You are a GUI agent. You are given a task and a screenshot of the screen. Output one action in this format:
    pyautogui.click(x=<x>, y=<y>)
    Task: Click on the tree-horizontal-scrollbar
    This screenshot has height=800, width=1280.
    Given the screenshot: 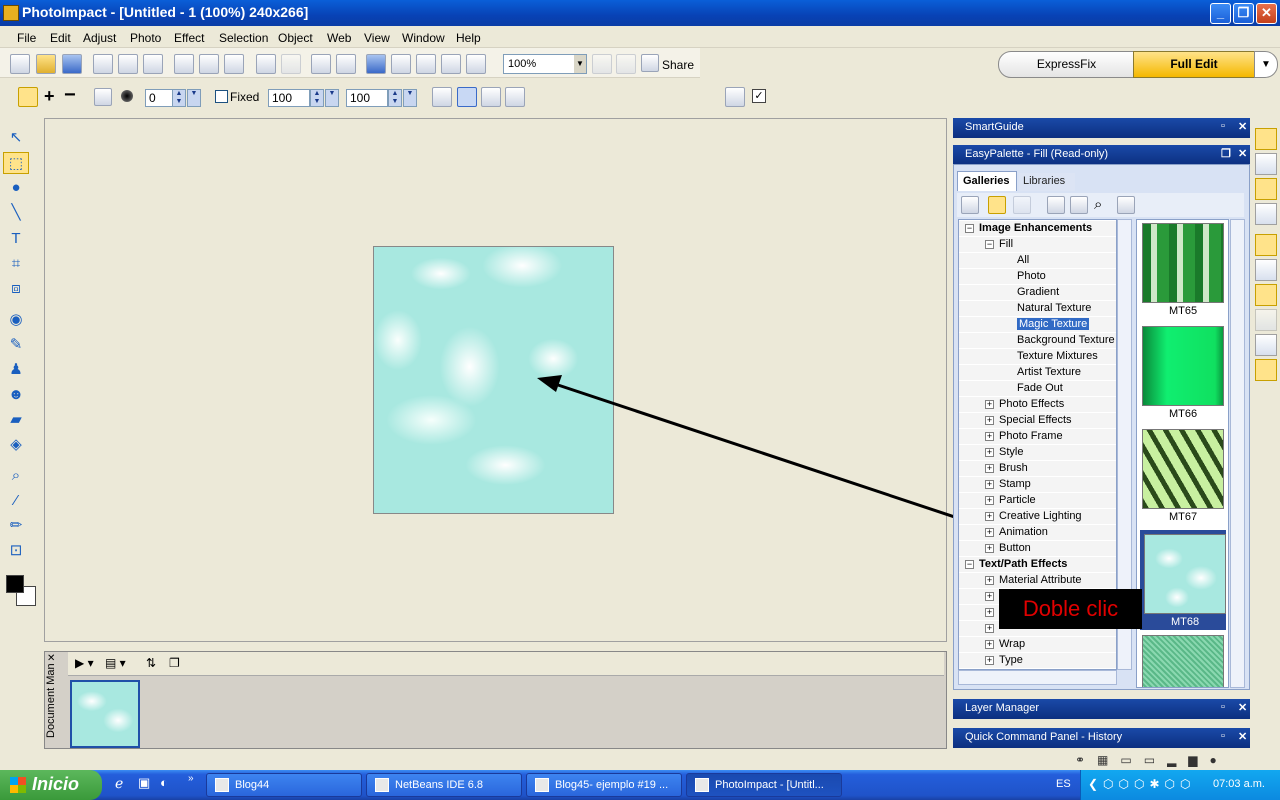 What is the action you would take?
    pyautogui.click(x=1037, y=677)
    